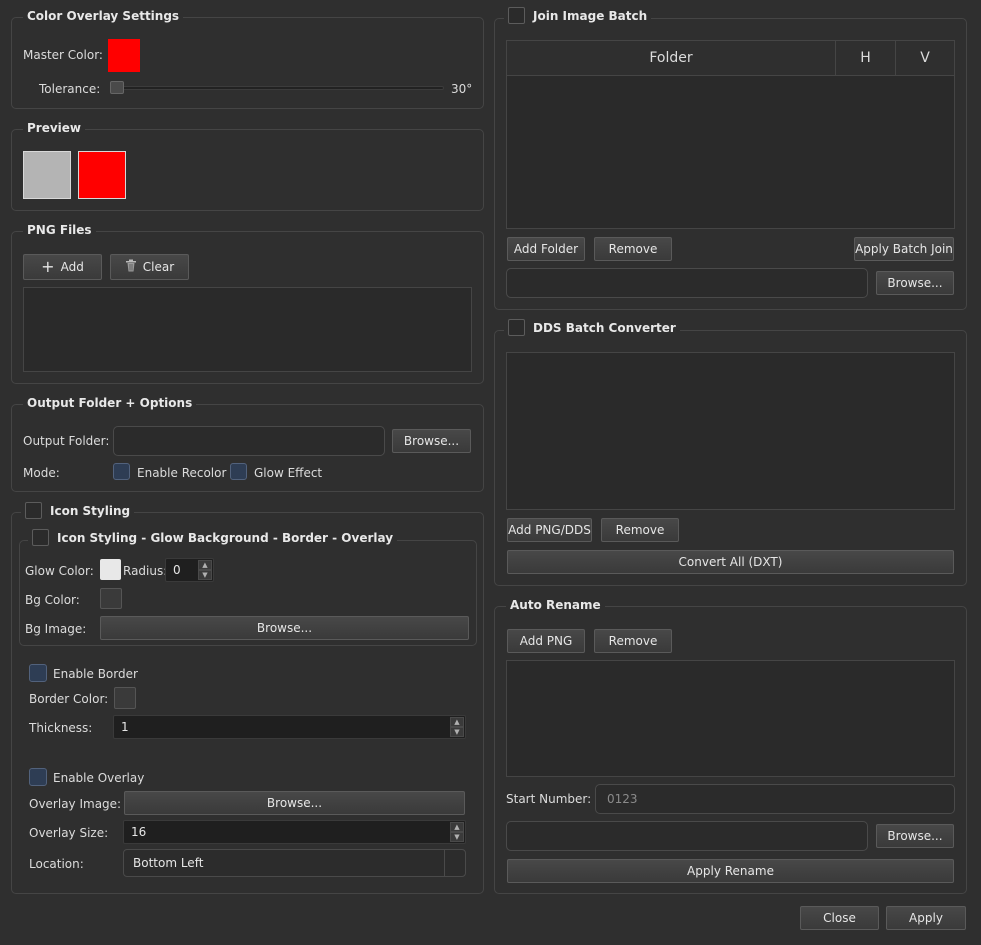 The width and height of the screenshot is (981, 945). What do you see at coordinates (38, 777) in the screenshot?
I see `enable-overlay-checkbox` at bounding box center [38, 777].